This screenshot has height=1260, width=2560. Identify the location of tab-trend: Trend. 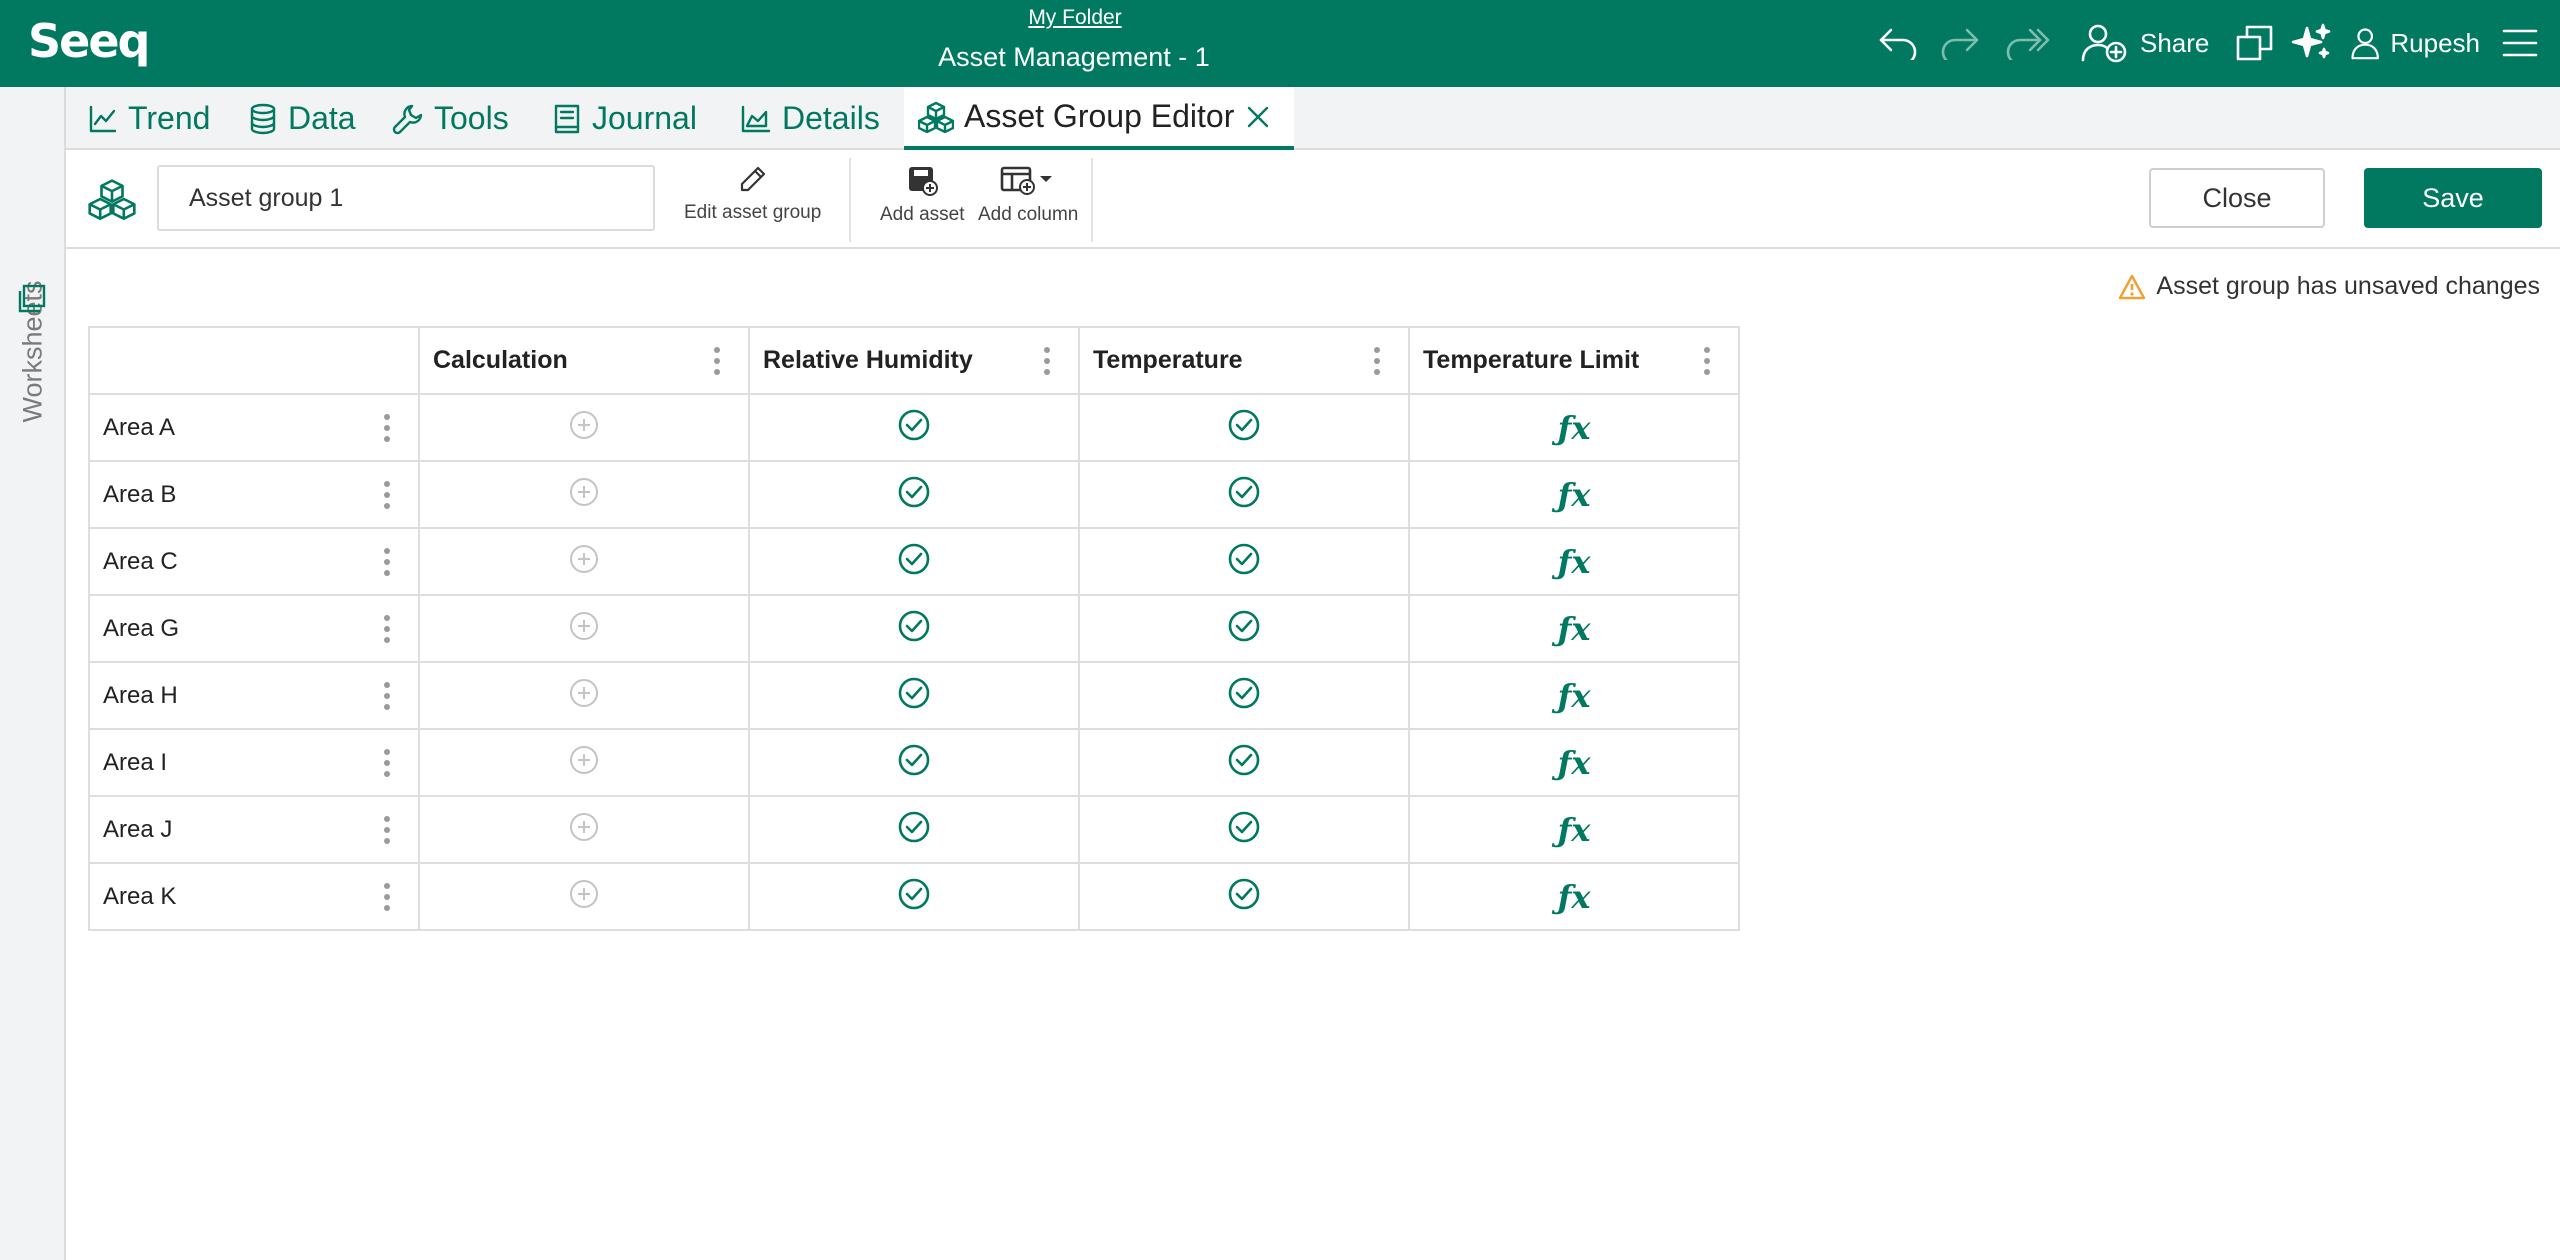
(149, 118).